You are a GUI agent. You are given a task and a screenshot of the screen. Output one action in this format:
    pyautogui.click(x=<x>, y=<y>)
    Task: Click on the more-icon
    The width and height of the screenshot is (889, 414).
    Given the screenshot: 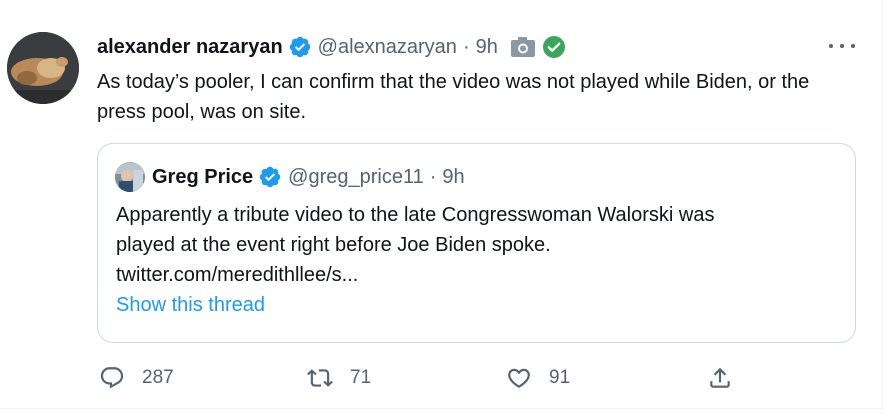 What is the action you would take?
    pyautogui.click(x=842, y=46)
    